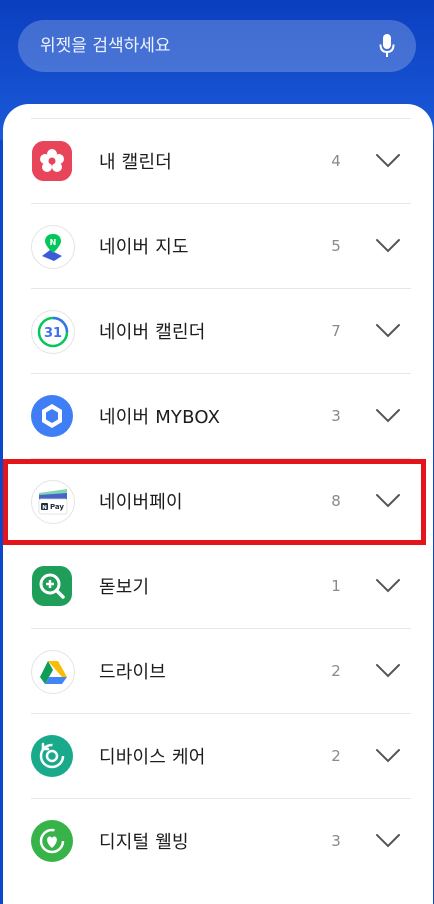 Image resolution: width=434 pixels, height=904 pixels. Describe the element at coordinates (53, 672) in the screenshot. I see `drive-icon` at that location.